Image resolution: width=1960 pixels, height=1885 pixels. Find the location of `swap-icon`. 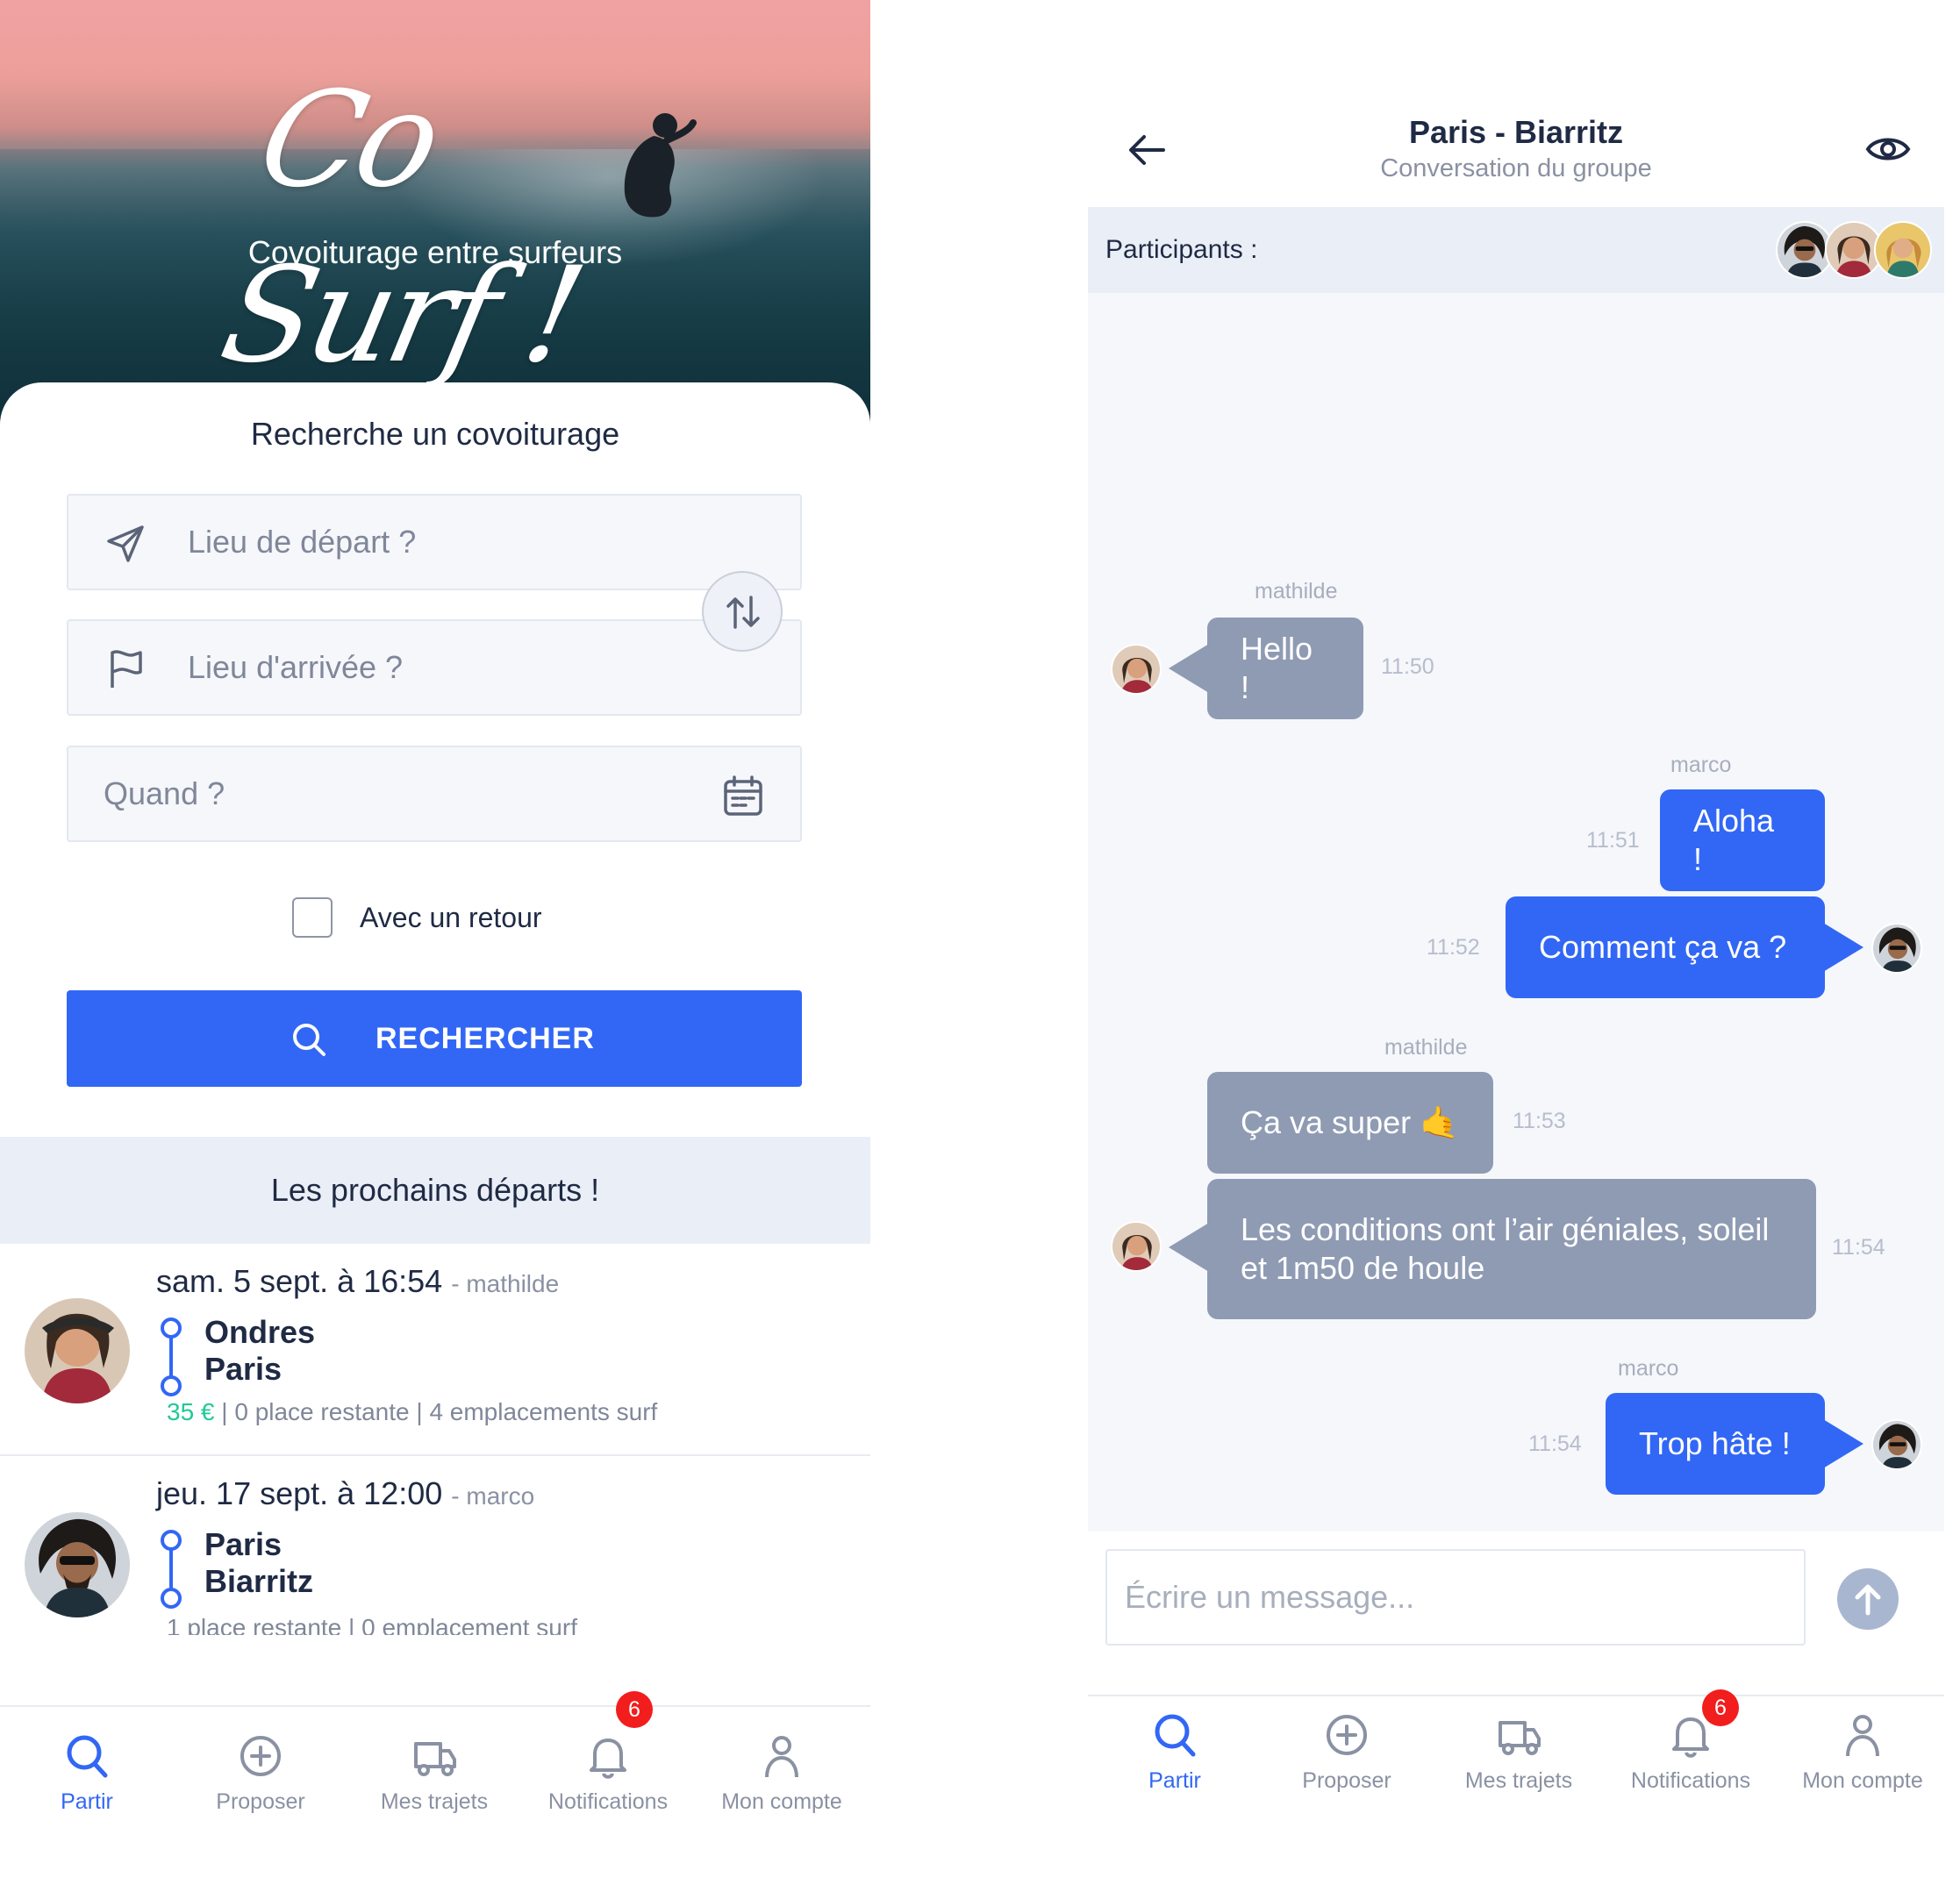

swap-icon is located at coordinates (743, 612).